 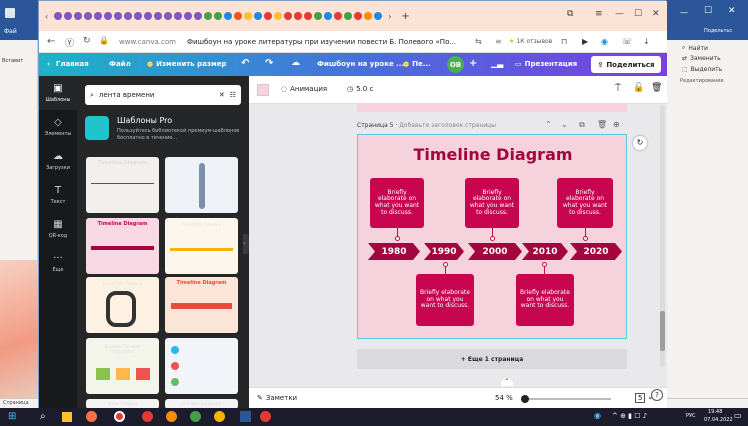 What do you see at coordinates (444, 251) in the screenshot?
I see `year-arrow: 1990` at bounding box center [444, 251].